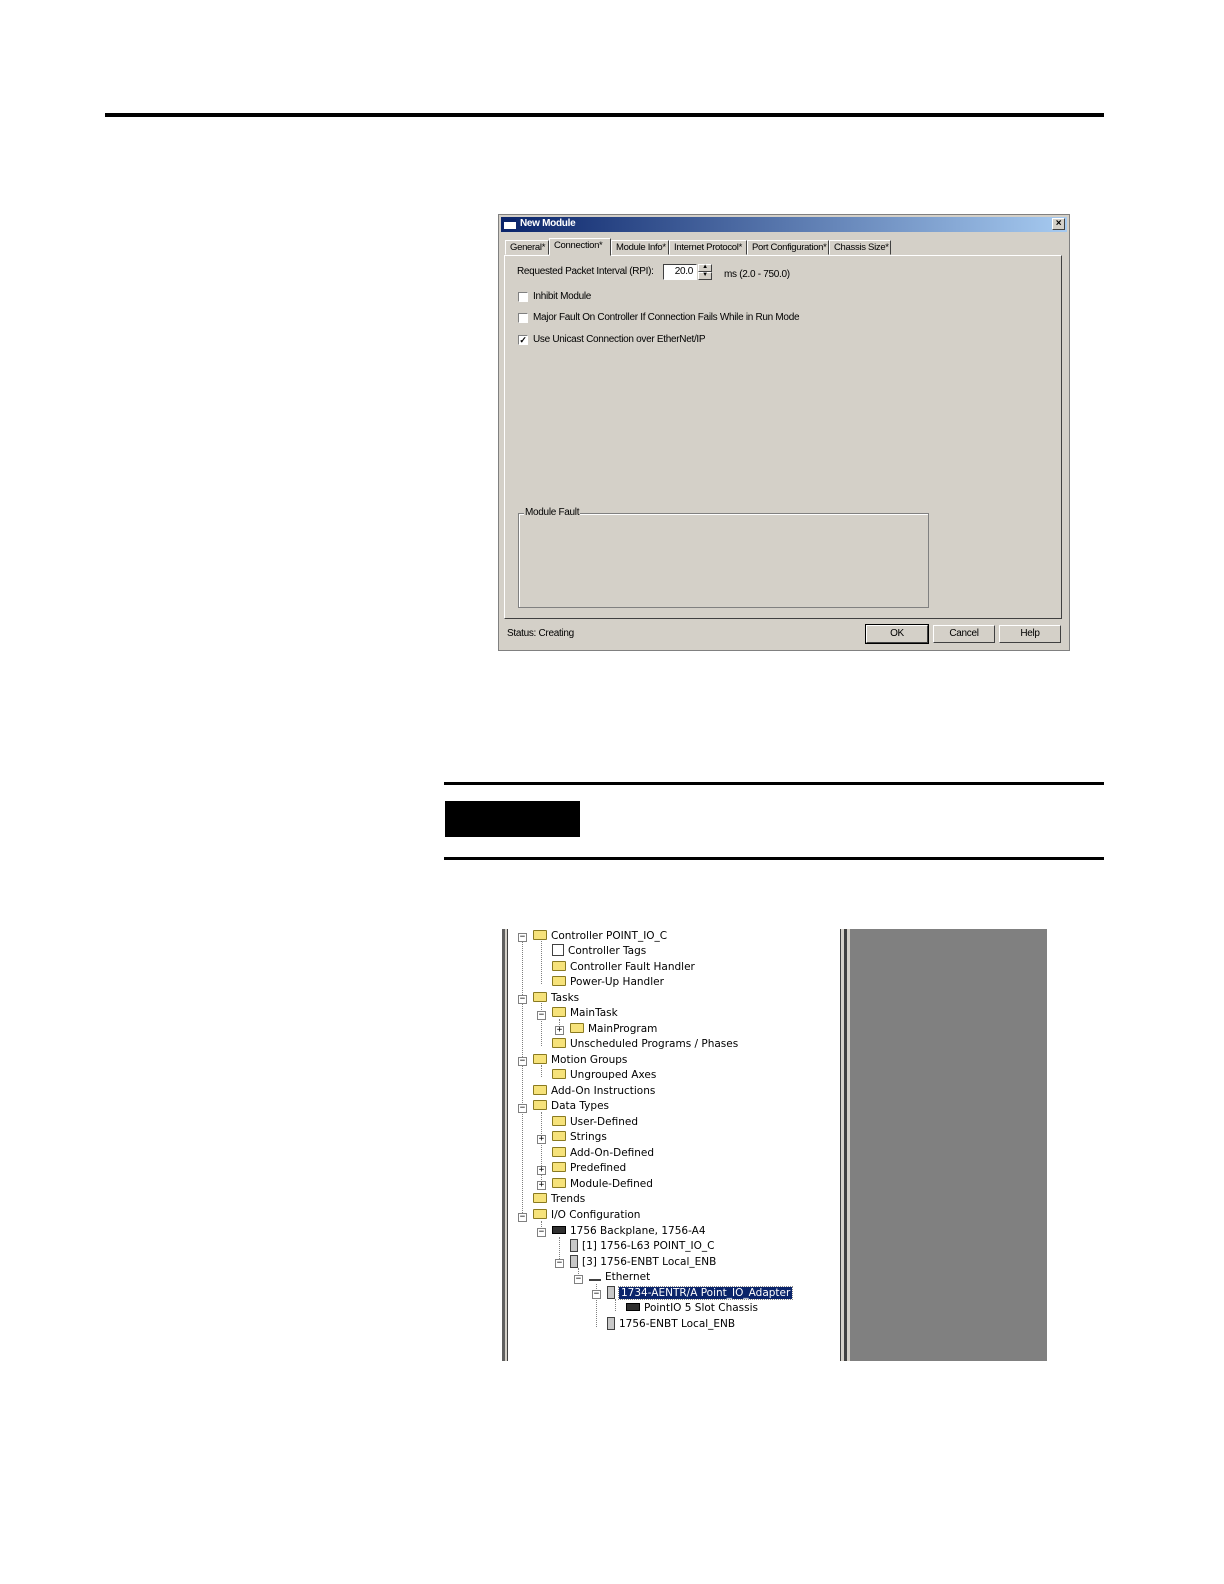 This screenshot has height=1584, width=1224. What do you see at coordinates (574, 1245) in the screenshot?
I see `controller-module-icon` at bounding box center [574, 1245].